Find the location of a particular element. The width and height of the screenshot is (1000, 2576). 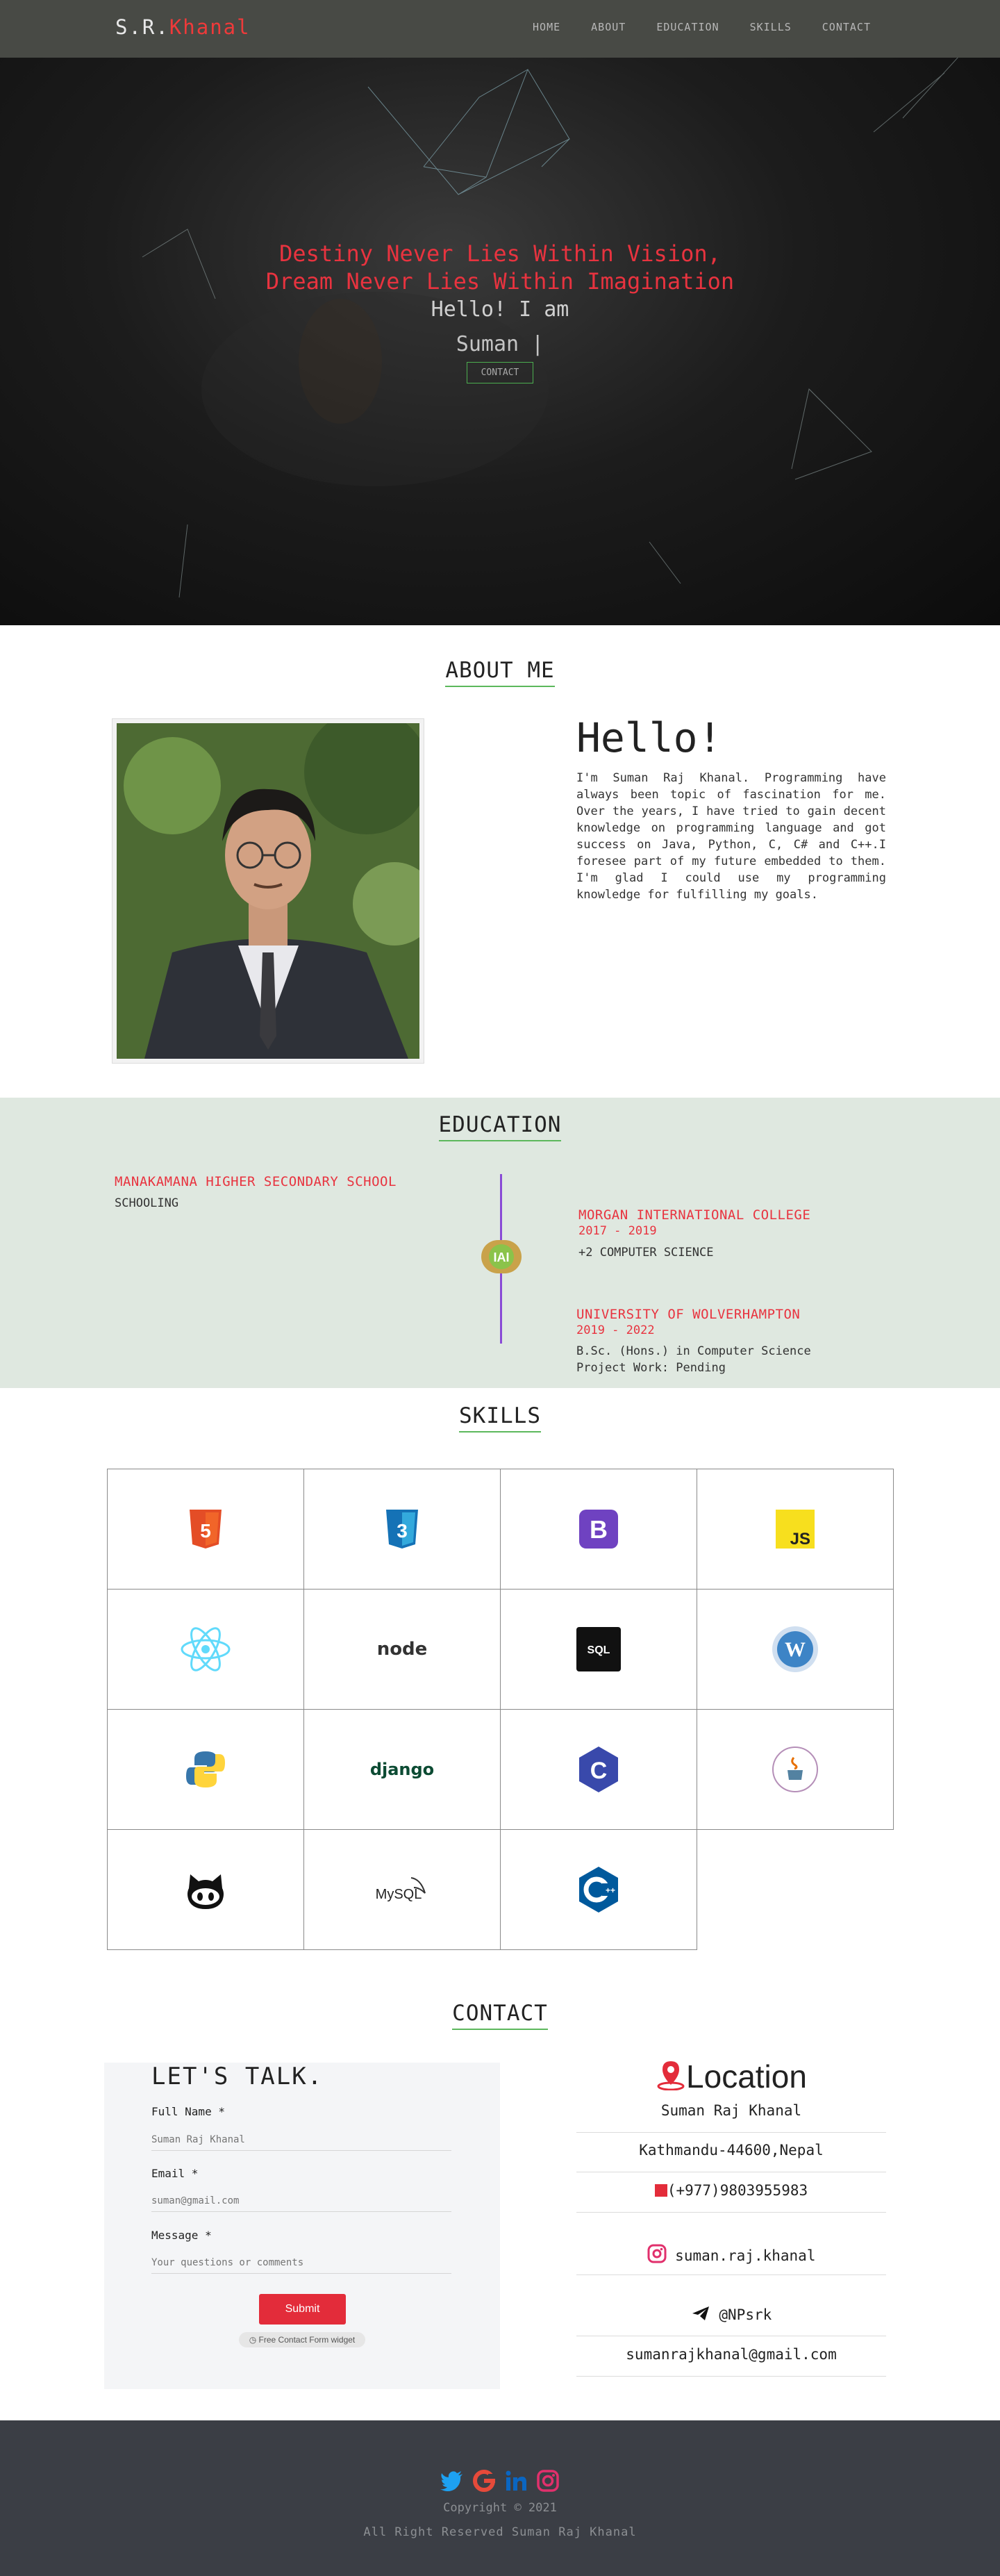

info-phone-text: (+977)9803955983 is located at coordinates (737, 2191).